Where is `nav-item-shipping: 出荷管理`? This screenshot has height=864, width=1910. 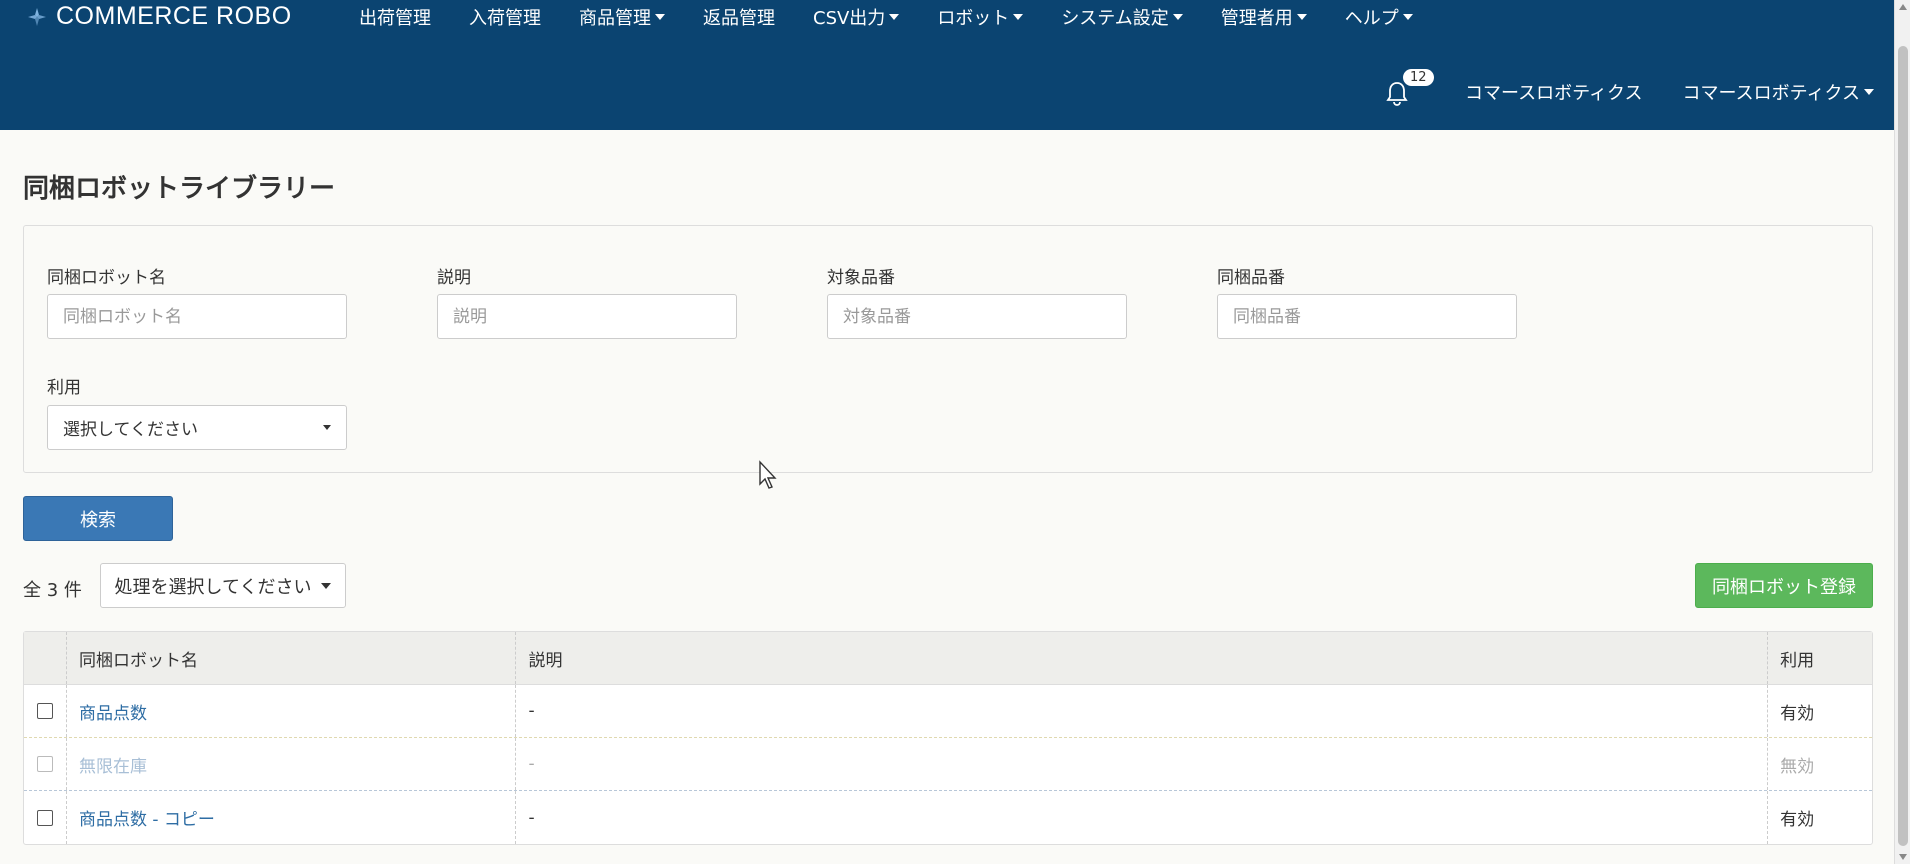 nav-item-shipping: 出荷管理 is located at coordinates (395, 17).